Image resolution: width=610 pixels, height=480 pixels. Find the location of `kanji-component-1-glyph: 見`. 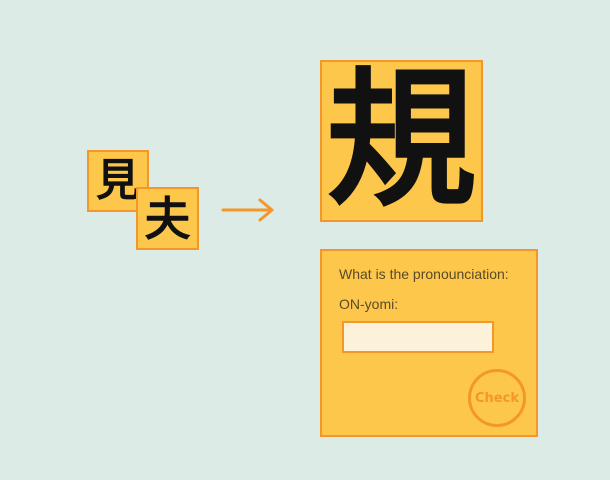

kanji-component-1-glyph: 見 is located at coordinates (118, 180).